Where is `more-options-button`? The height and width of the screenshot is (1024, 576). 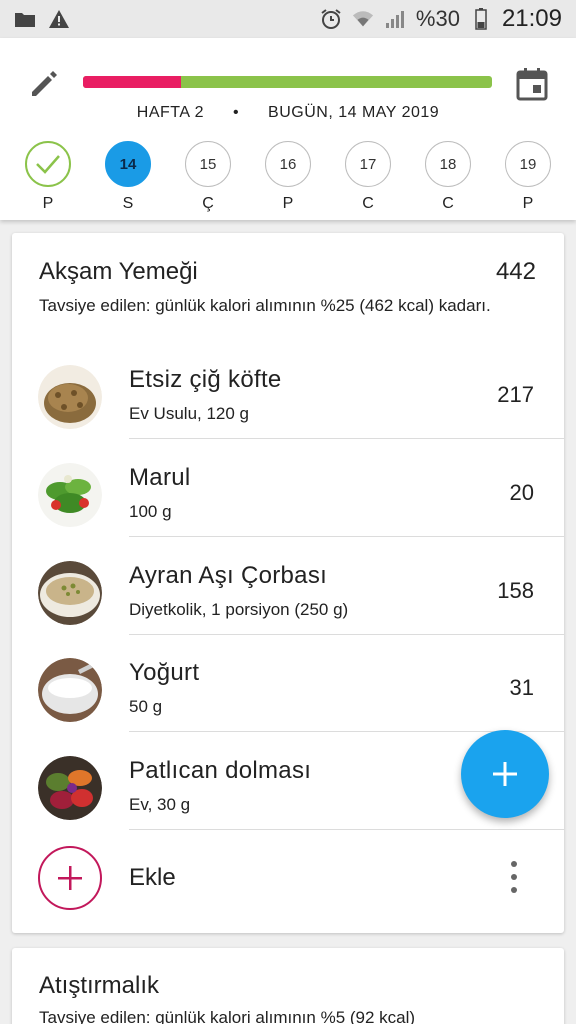 more-options-button is located at coordinates (514, 877).